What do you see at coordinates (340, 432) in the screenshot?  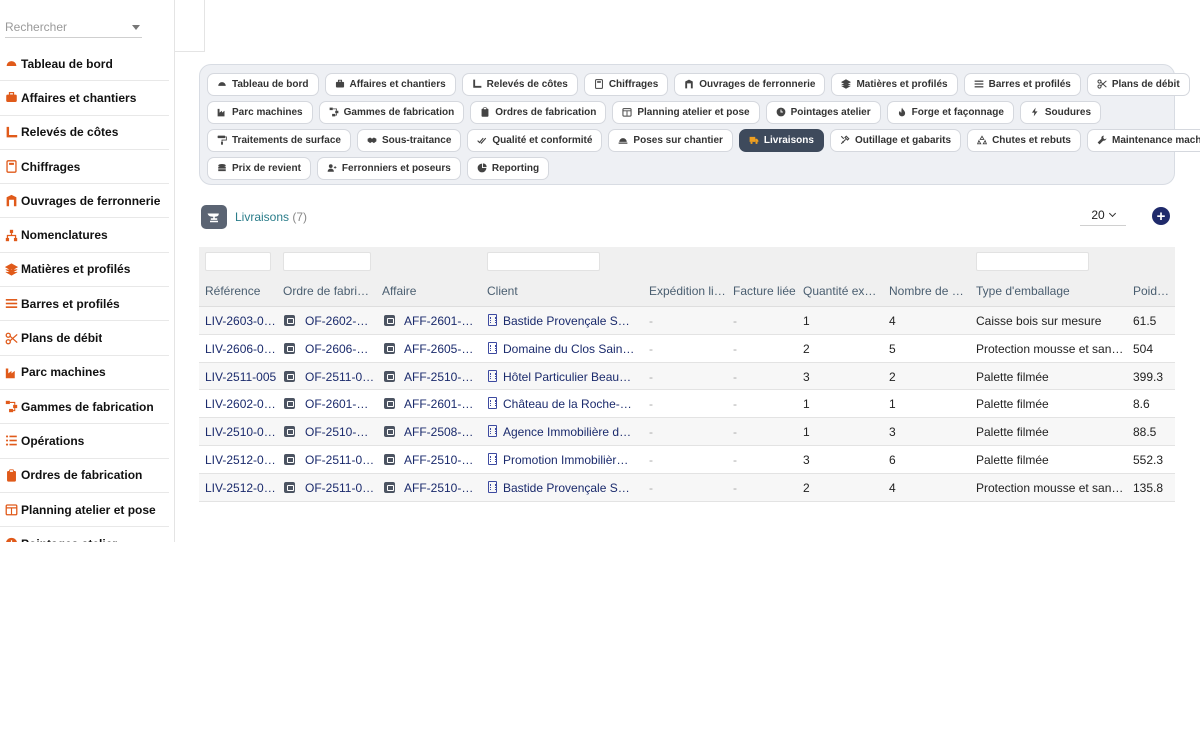 I see `table-cell: OF-2510-009` at bounding box center [340, 432].